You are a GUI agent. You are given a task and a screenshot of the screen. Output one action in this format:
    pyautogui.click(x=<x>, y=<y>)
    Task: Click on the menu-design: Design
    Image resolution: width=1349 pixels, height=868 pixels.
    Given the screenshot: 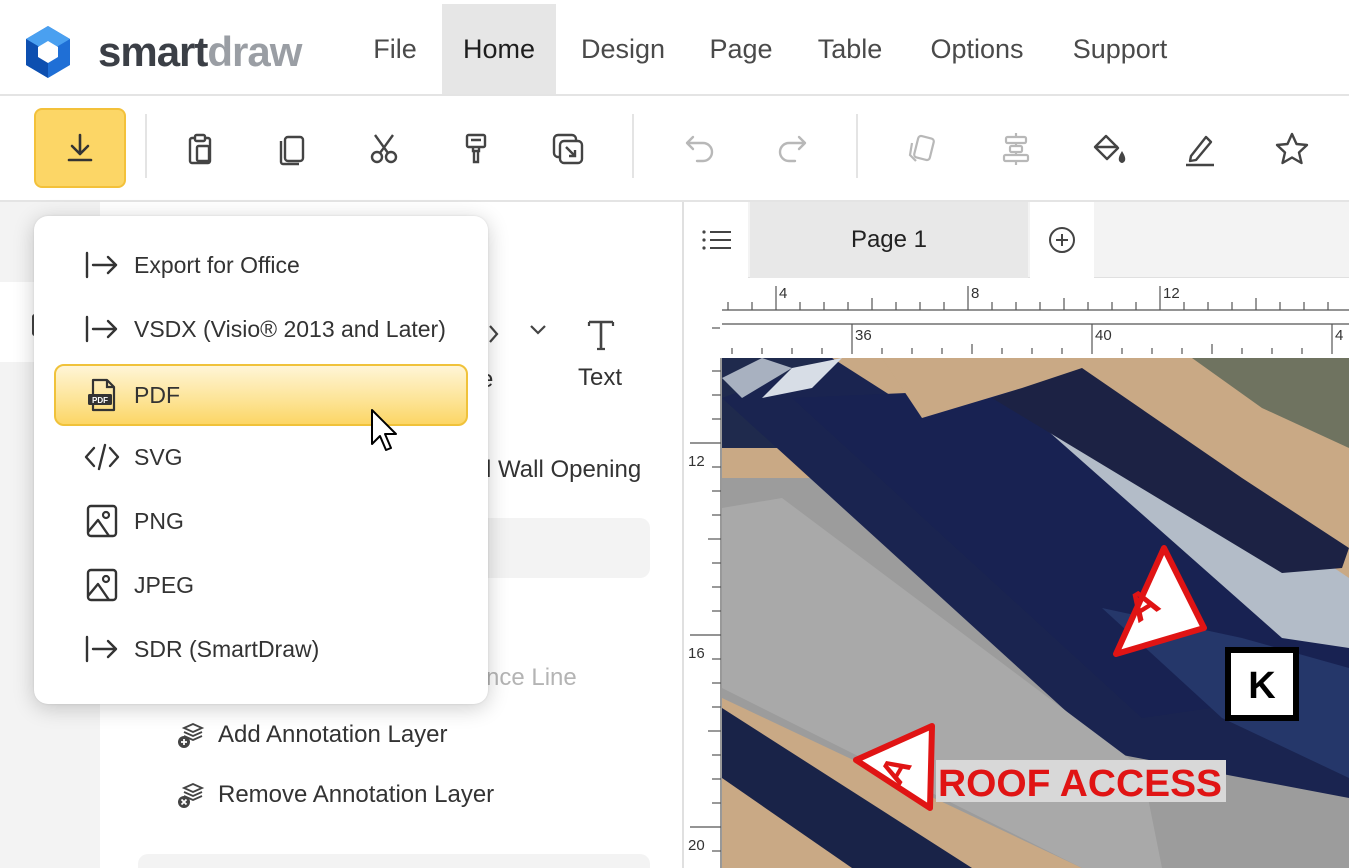 What is the action you would take?
    pyautogui.click(x=623, y=49)
    